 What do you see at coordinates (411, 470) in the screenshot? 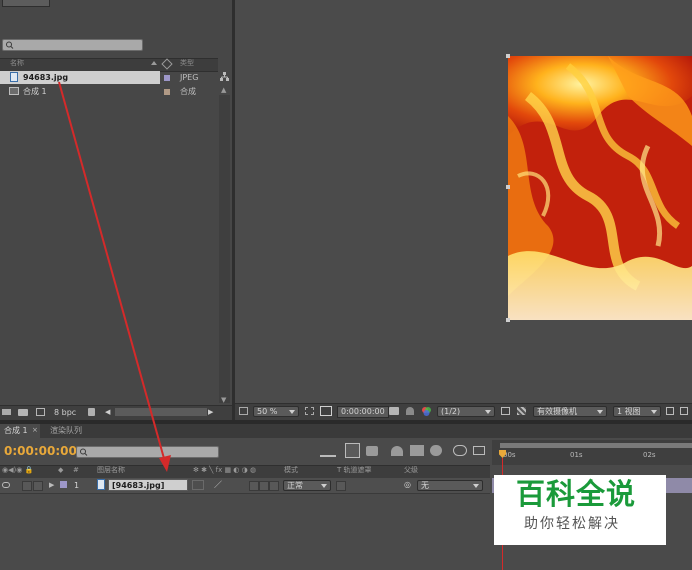
I see `col-parent: 父级` at bounding box center [411, 470].